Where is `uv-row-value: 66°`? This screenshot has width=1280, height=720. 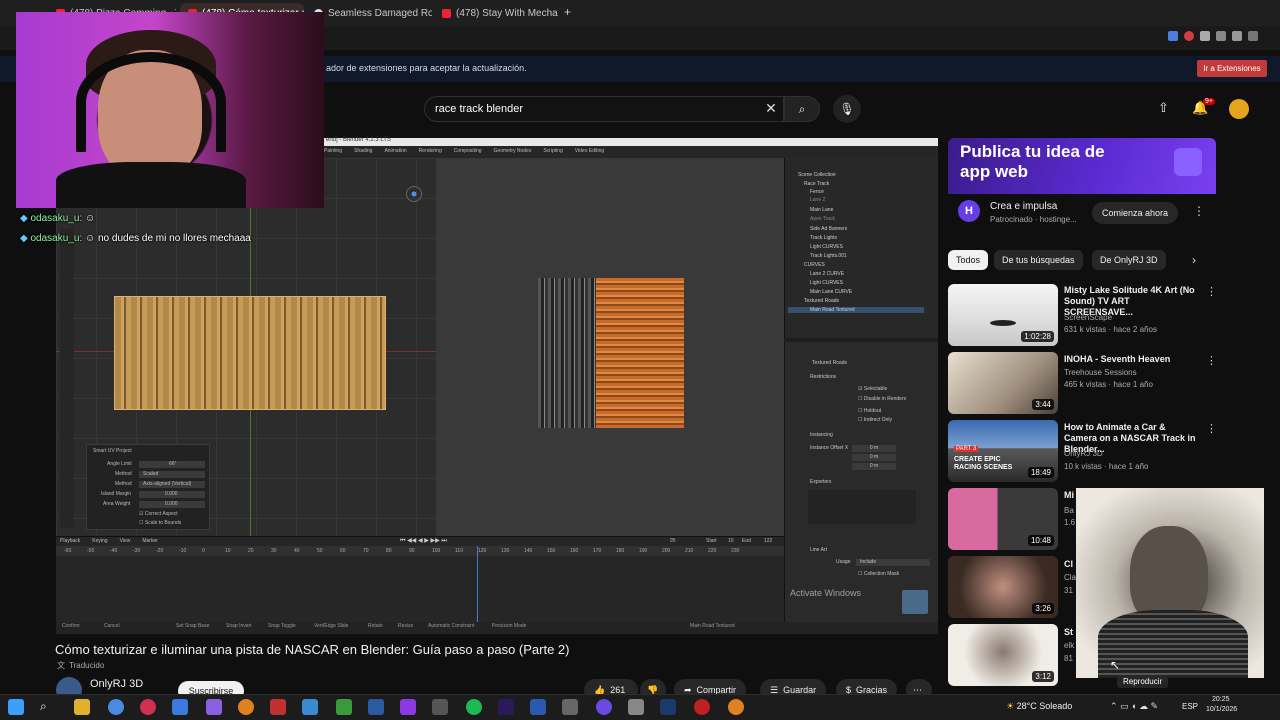 uv-row-value: 66° is located at coordinates (172, 464).